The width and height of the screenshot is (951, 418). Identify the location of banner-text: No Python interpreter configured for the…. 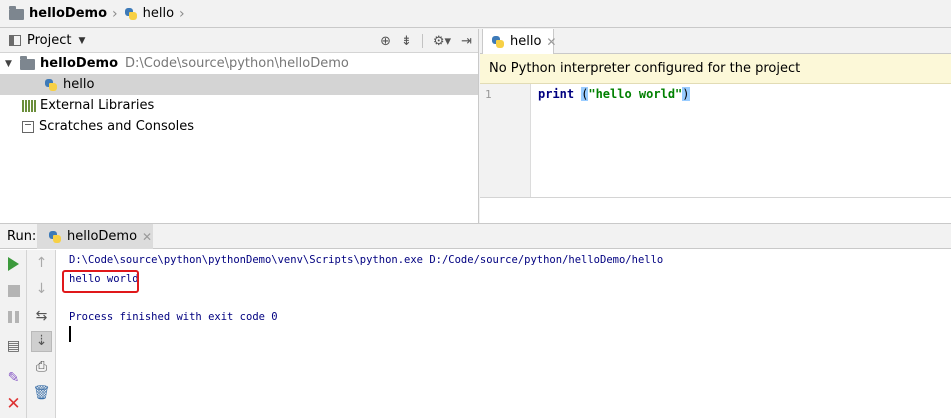
(645, 68).